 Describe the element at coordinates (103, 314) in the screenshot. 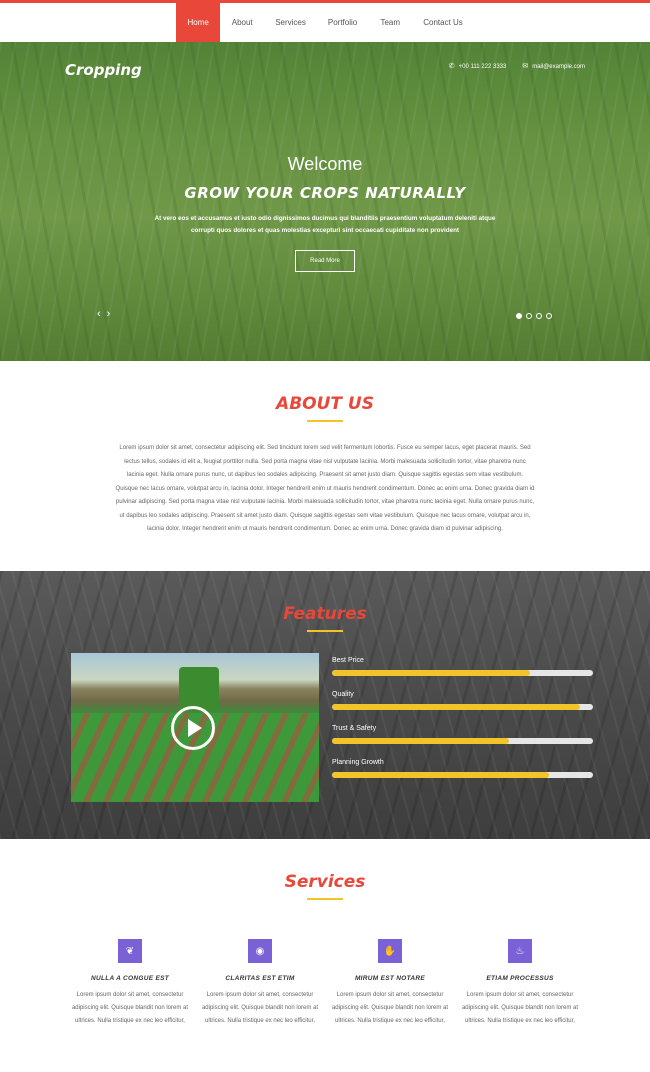

I see `slider-arrows: ‹ ›` at that location.